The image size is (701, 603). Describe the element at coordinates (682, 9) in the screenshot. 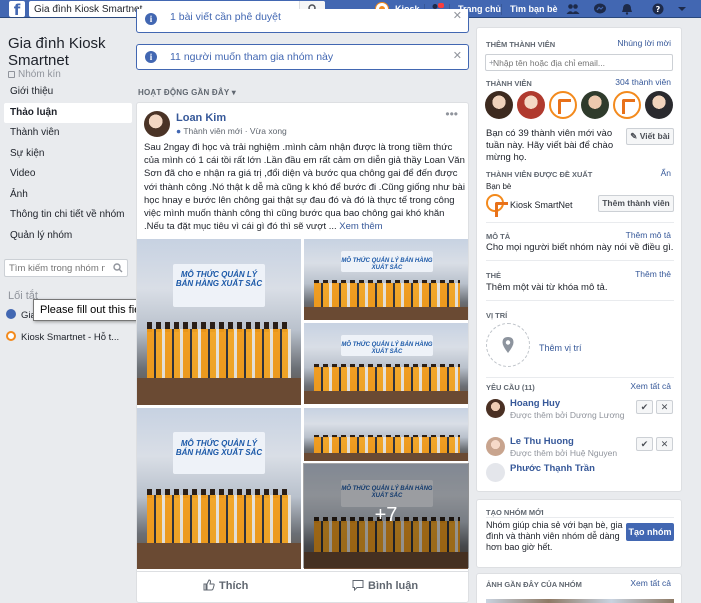

I see `chevron-down-icon` at that location.